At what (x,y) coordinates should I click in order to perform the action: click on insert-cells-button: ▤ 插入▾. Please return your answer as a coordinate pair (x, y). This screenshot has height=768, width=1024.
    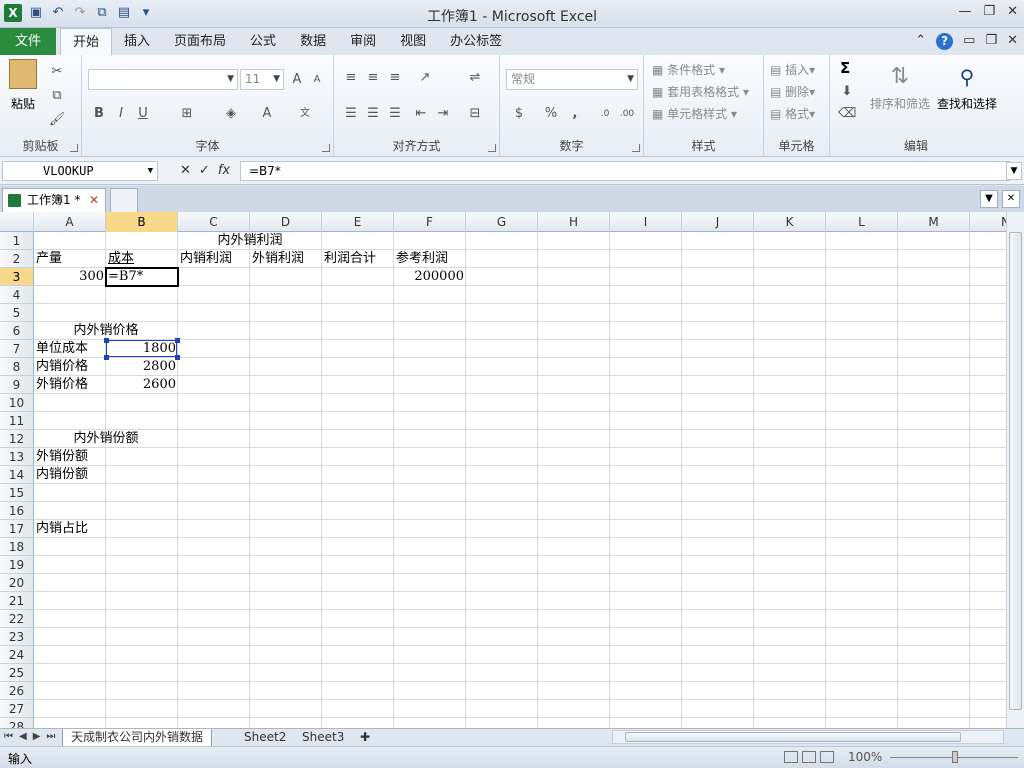
    Looking at the image, I should click on (792, 69).